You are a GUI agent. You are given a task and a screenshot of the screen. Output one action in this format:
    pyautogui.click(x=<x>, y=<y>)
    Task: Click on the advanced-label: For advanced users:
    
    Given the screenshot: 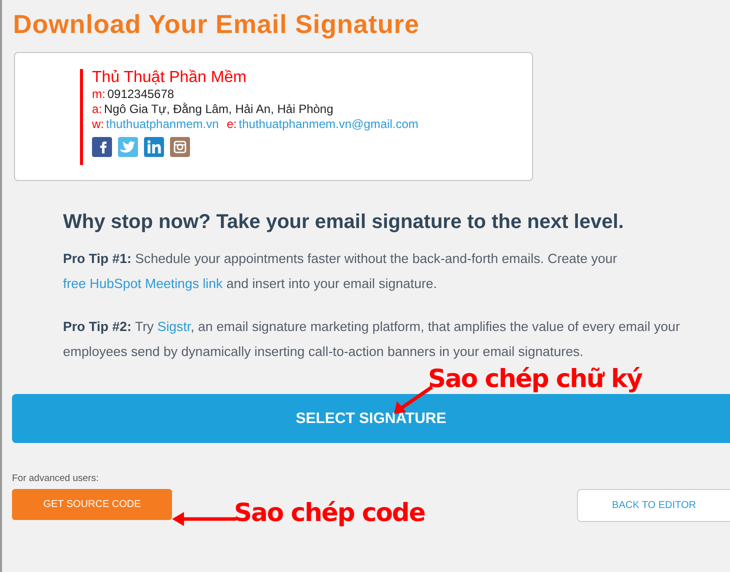 What is the action you would take?
    pyautogui.click(x=55, y=478)
    